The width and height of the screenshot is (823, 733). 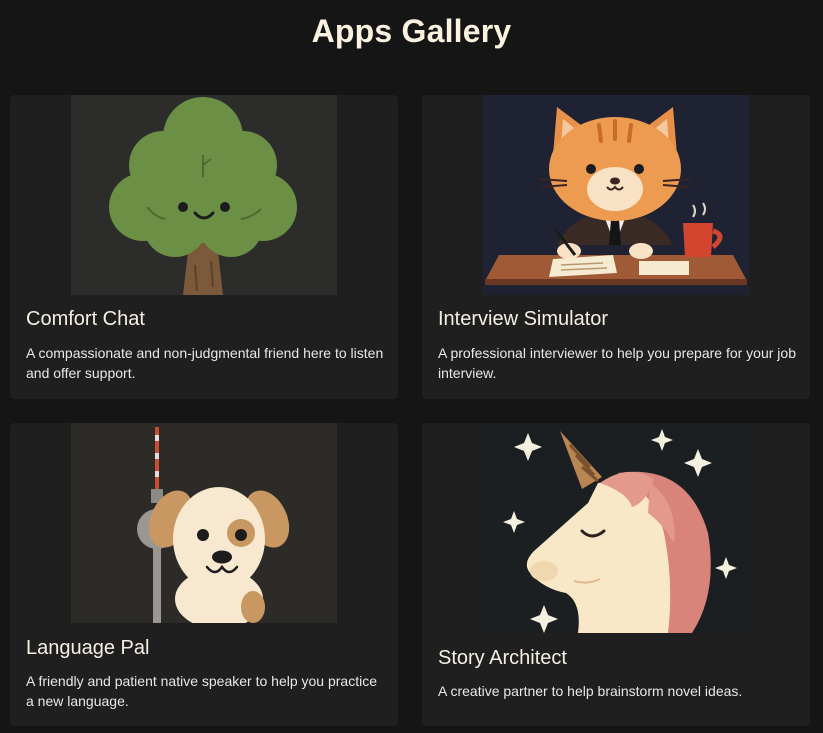 What do you see at coordinates (616, 195) in the screenshot?
I see `cat-in-suit-icon` at bounding box center [616, 195].